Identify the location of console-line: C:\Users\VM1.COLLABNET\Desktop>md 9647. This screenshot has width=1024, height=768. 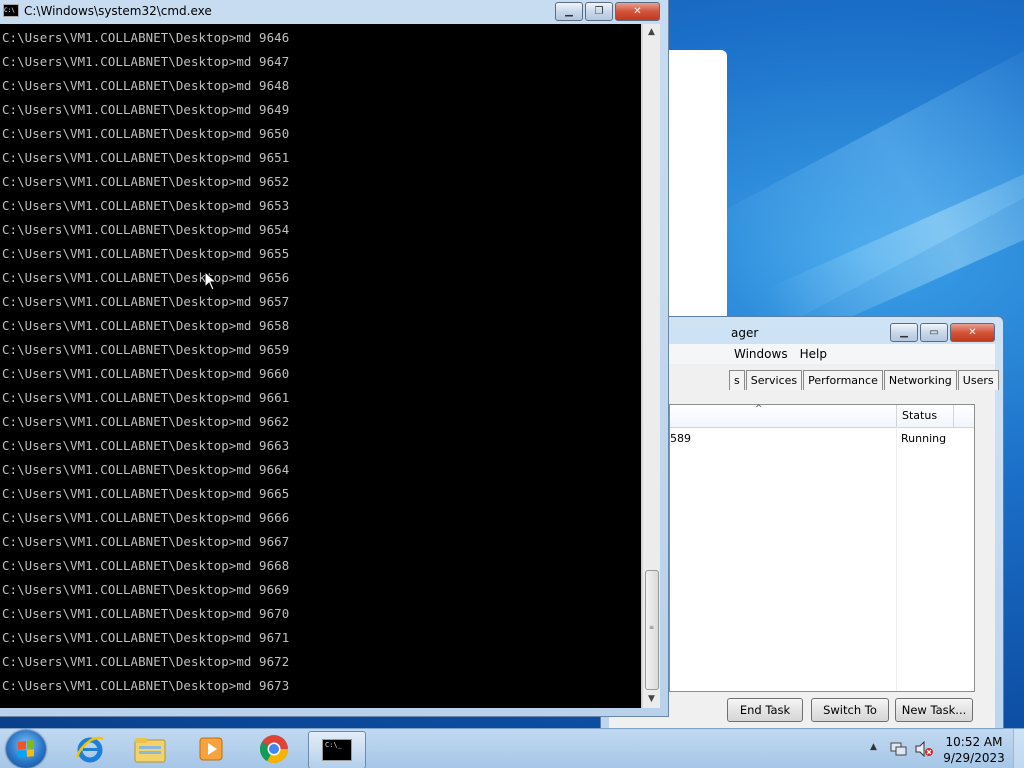
(146, 61).